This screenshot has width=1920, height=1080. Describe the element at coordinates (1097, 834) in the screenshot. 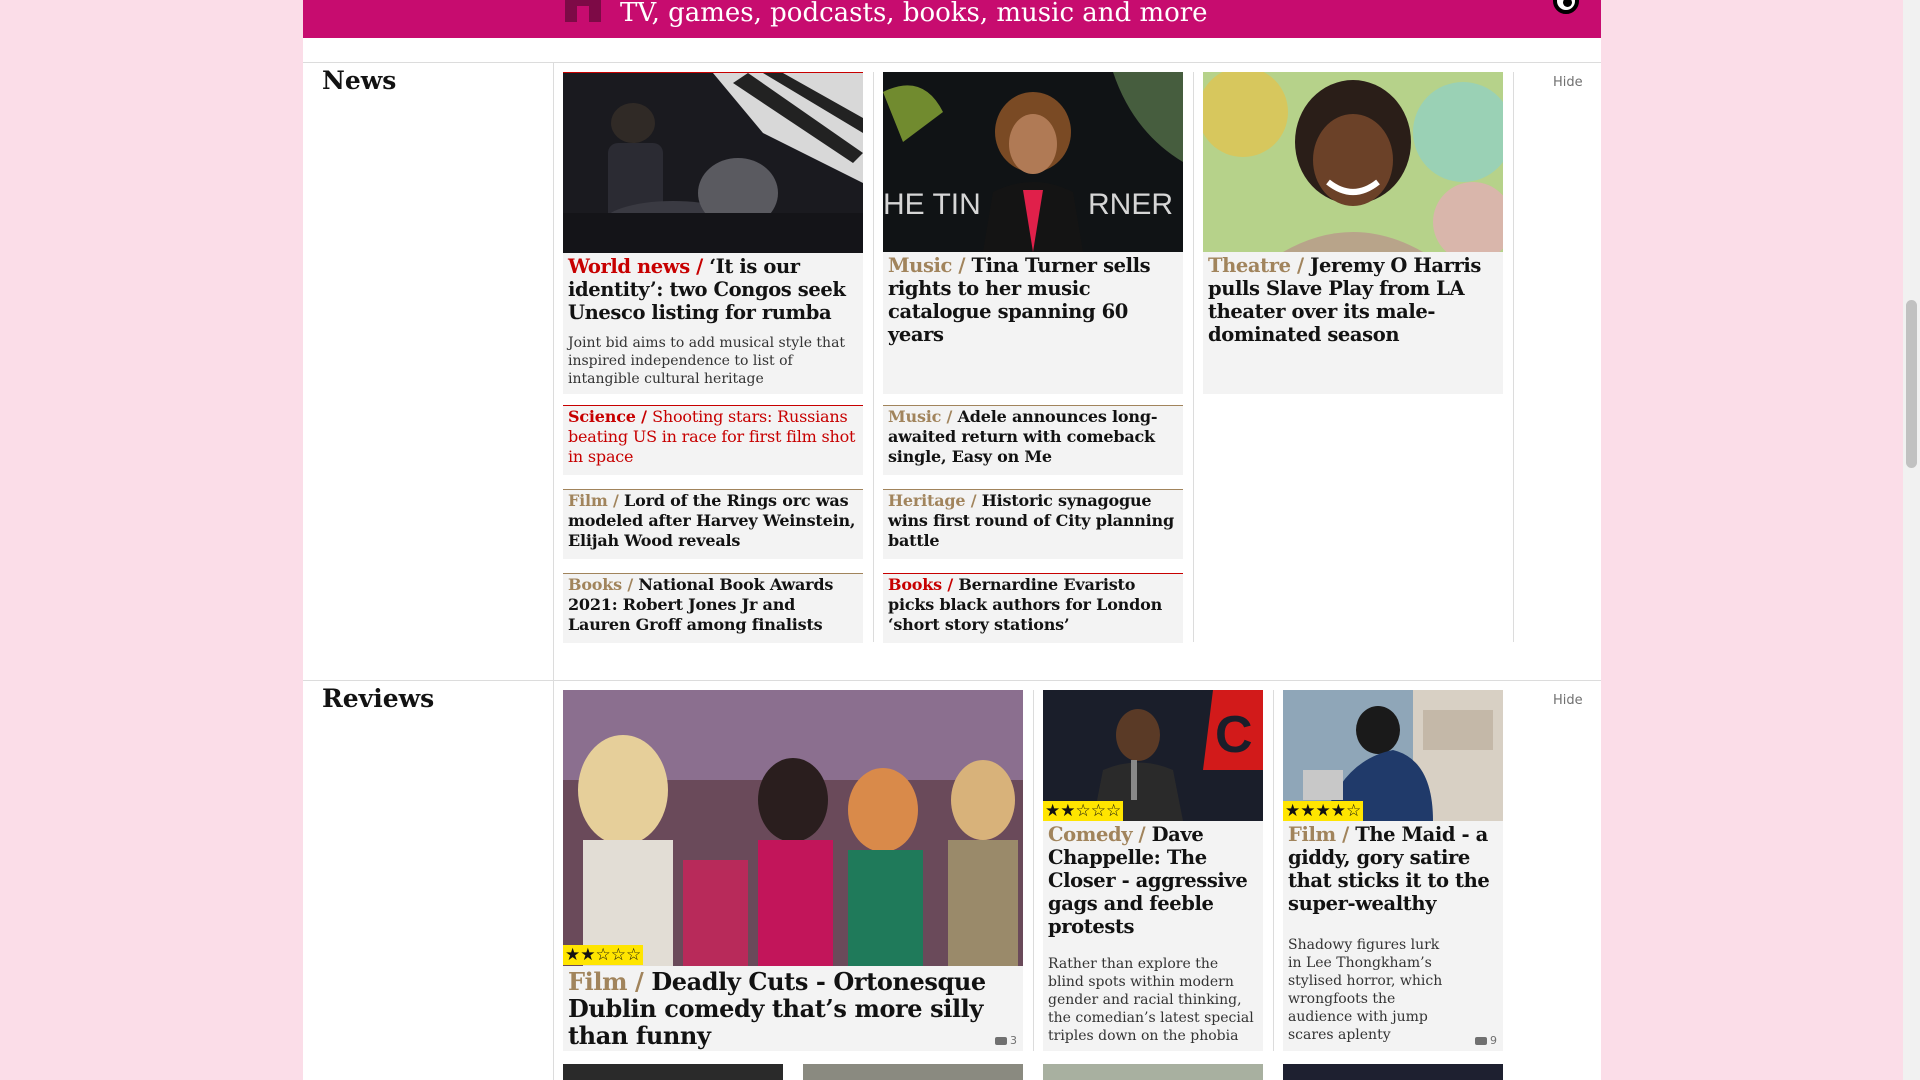

I see `kicker: Comedy /` at that location.